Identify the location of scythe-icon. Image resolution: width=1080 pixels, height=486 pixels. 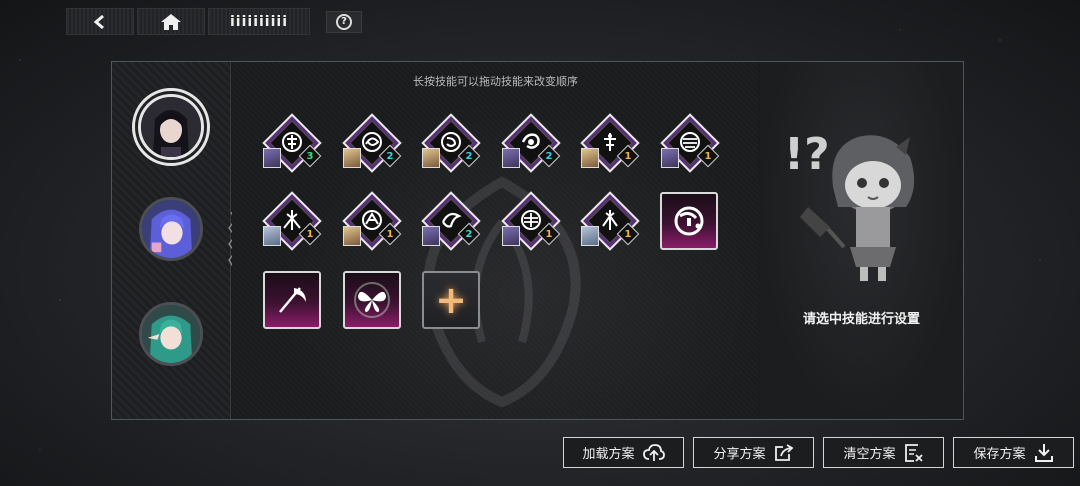
(292, 300).